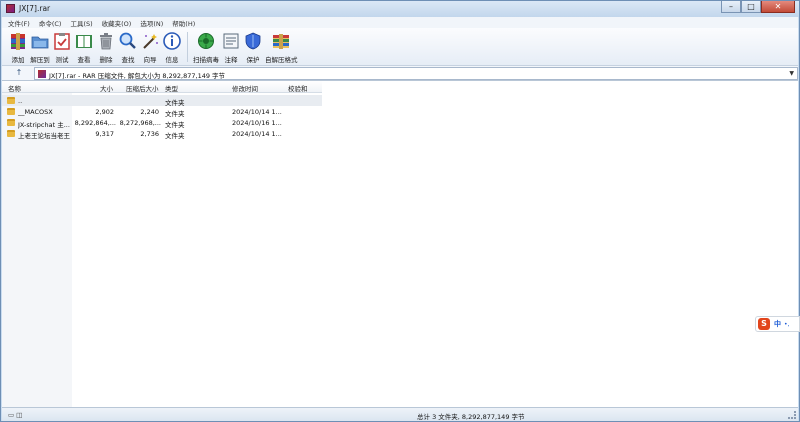 The width and height of the screenshot is (800, 422). I want to click on column-header-packed: 压缩后大小, so click(142, 88).